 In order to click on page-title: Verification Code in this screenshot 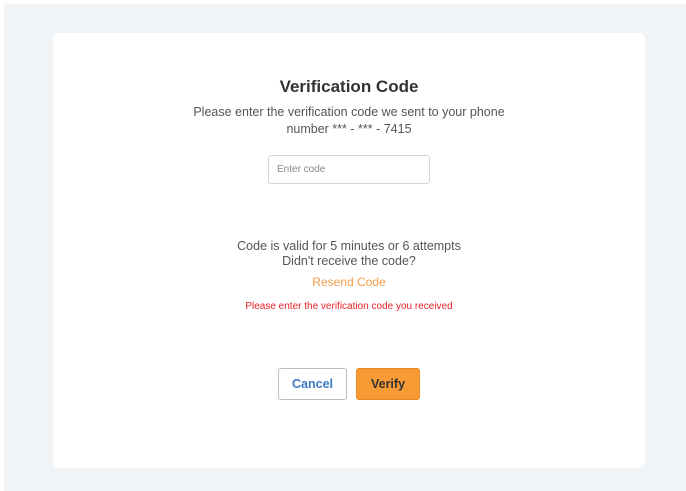, I will do `click(349, 86)`.